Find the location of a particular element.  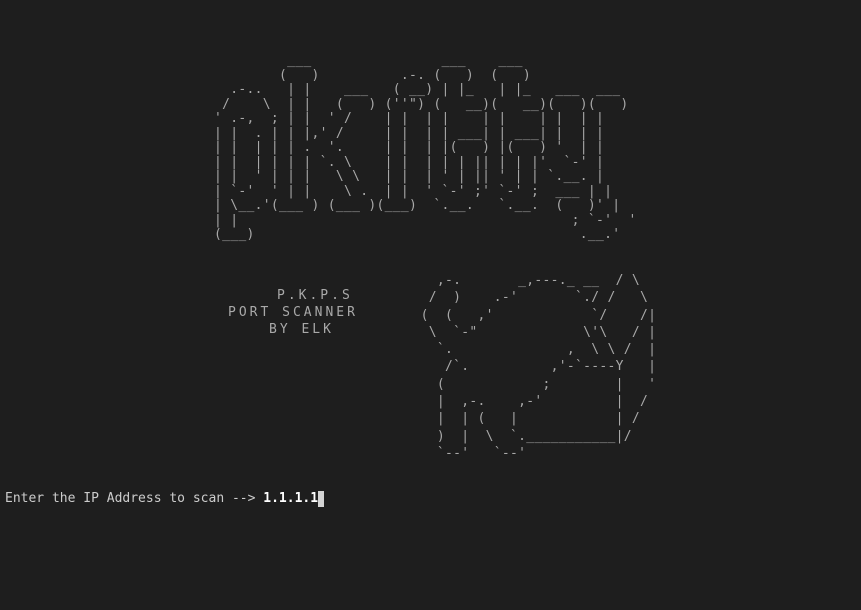

ip-prompt-label: Enter the IP Address to scan --> is located at coordinates (134, 498).